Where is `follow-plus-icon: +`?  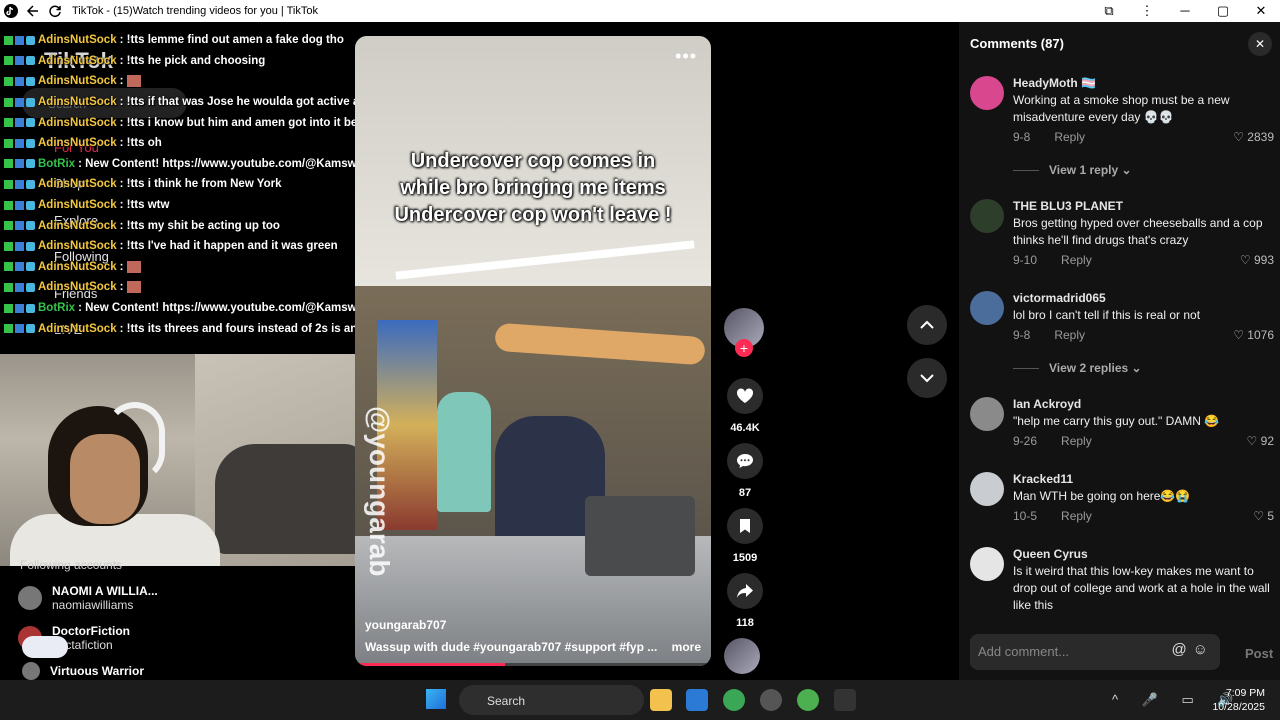
follow-plus-icon: + is located at coordinates (744, 348).